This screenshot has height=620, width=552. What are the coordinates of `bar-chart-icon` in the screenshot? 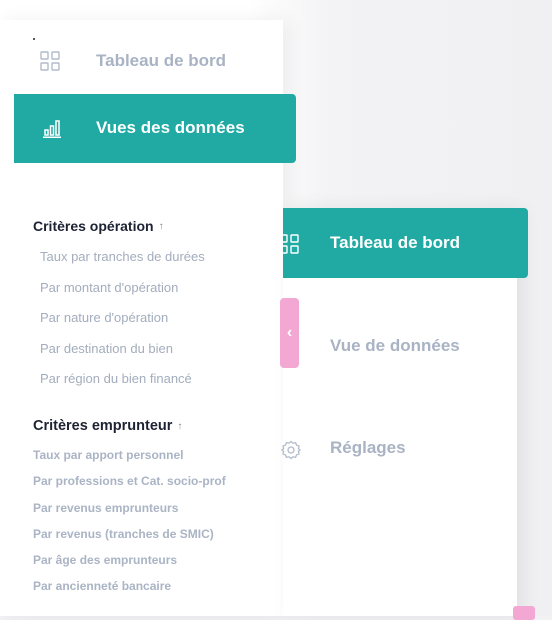 It's located at (52, 128).